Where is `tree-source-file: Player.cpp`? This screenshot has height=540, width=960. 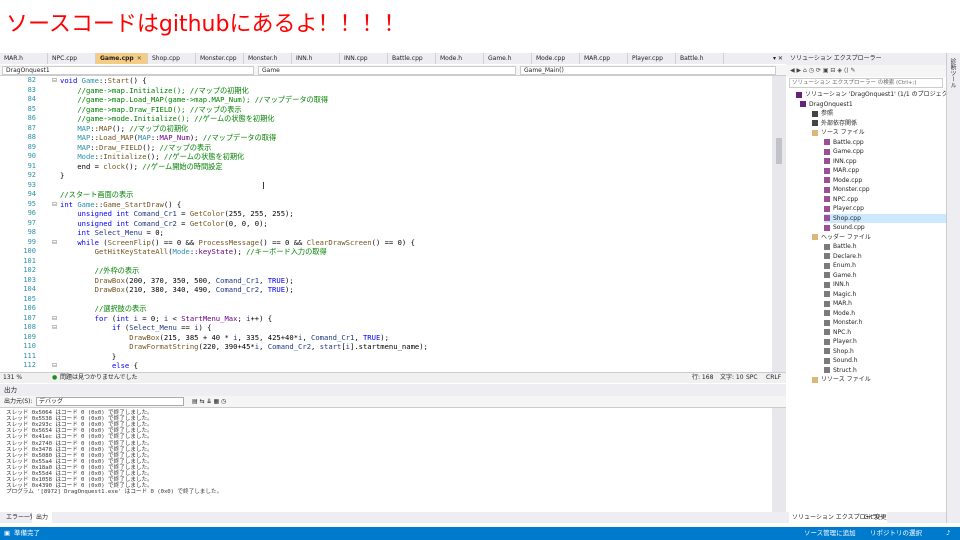
tree-source-file: Player.cpp is located at coordinates (844, 208).